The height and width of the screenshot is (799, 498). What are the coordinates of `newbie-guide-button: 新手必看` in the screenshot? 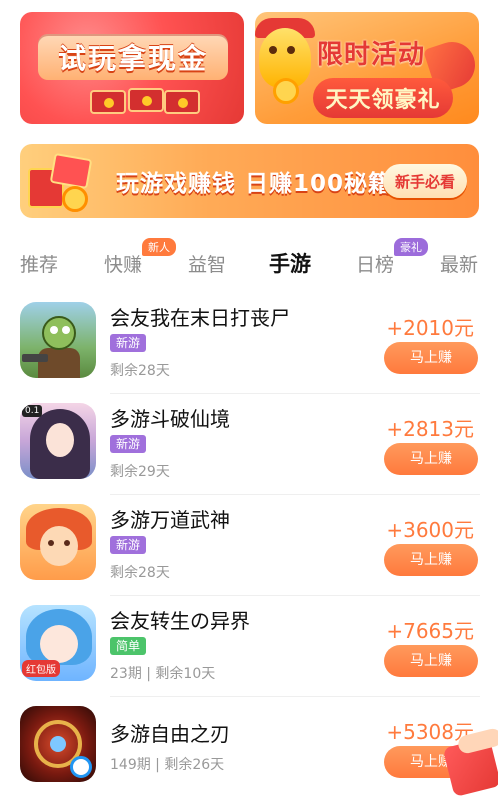 It's located at (425, 181).